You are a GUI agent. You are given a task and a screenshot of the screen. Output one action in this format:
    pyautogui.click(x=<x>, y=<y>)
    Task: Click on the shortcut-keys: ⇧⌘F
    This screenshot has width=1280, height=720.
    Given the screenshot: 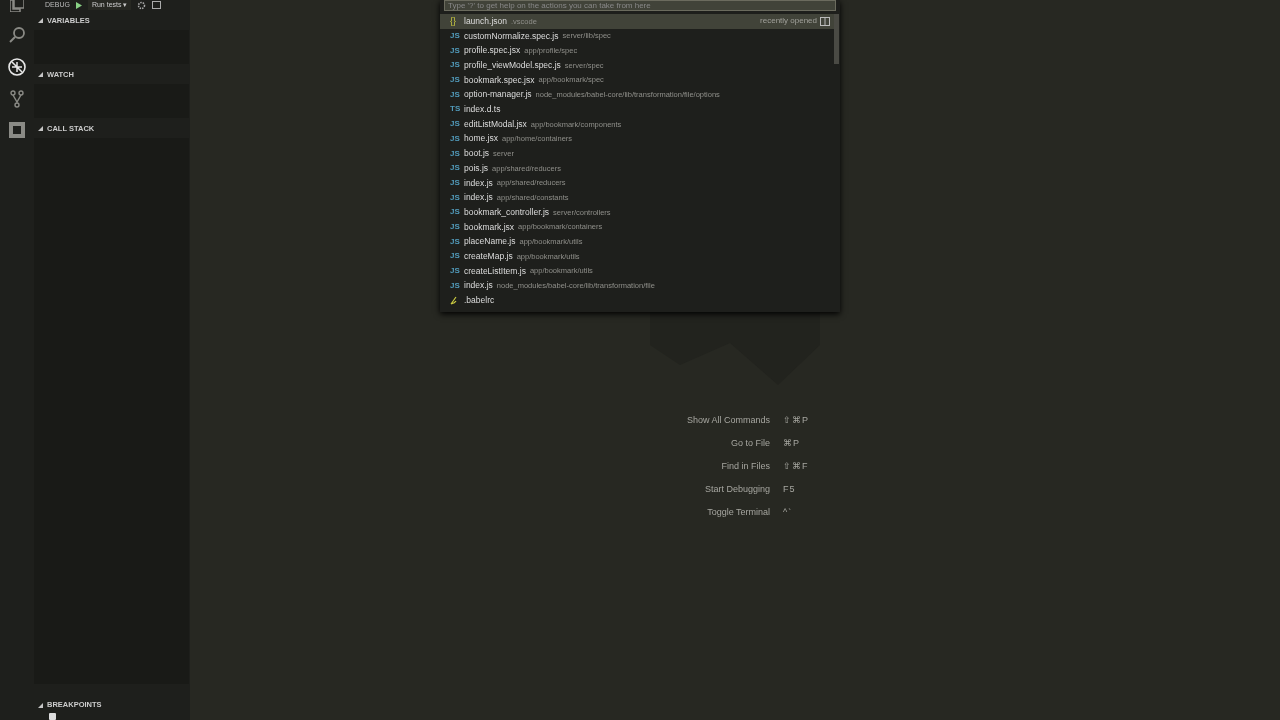 What is the action you would take?
    pyautogui.click(x=813, y=466)
    